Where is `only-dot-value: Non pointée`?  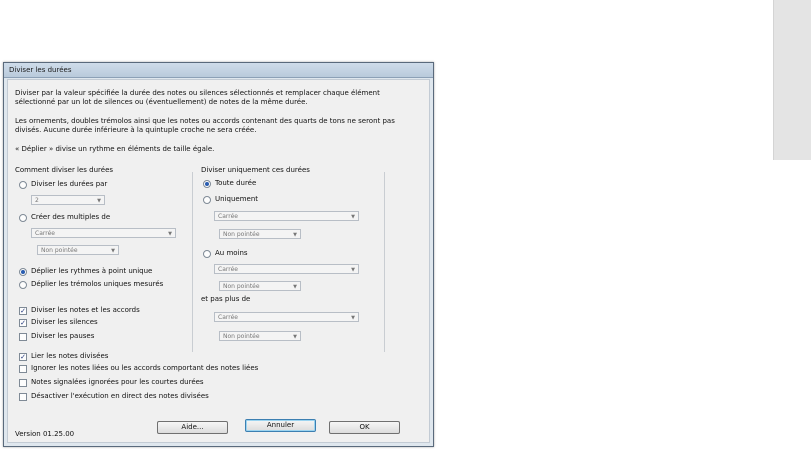
only-dot-value: Non pointée is located at coordinates (241, 234).